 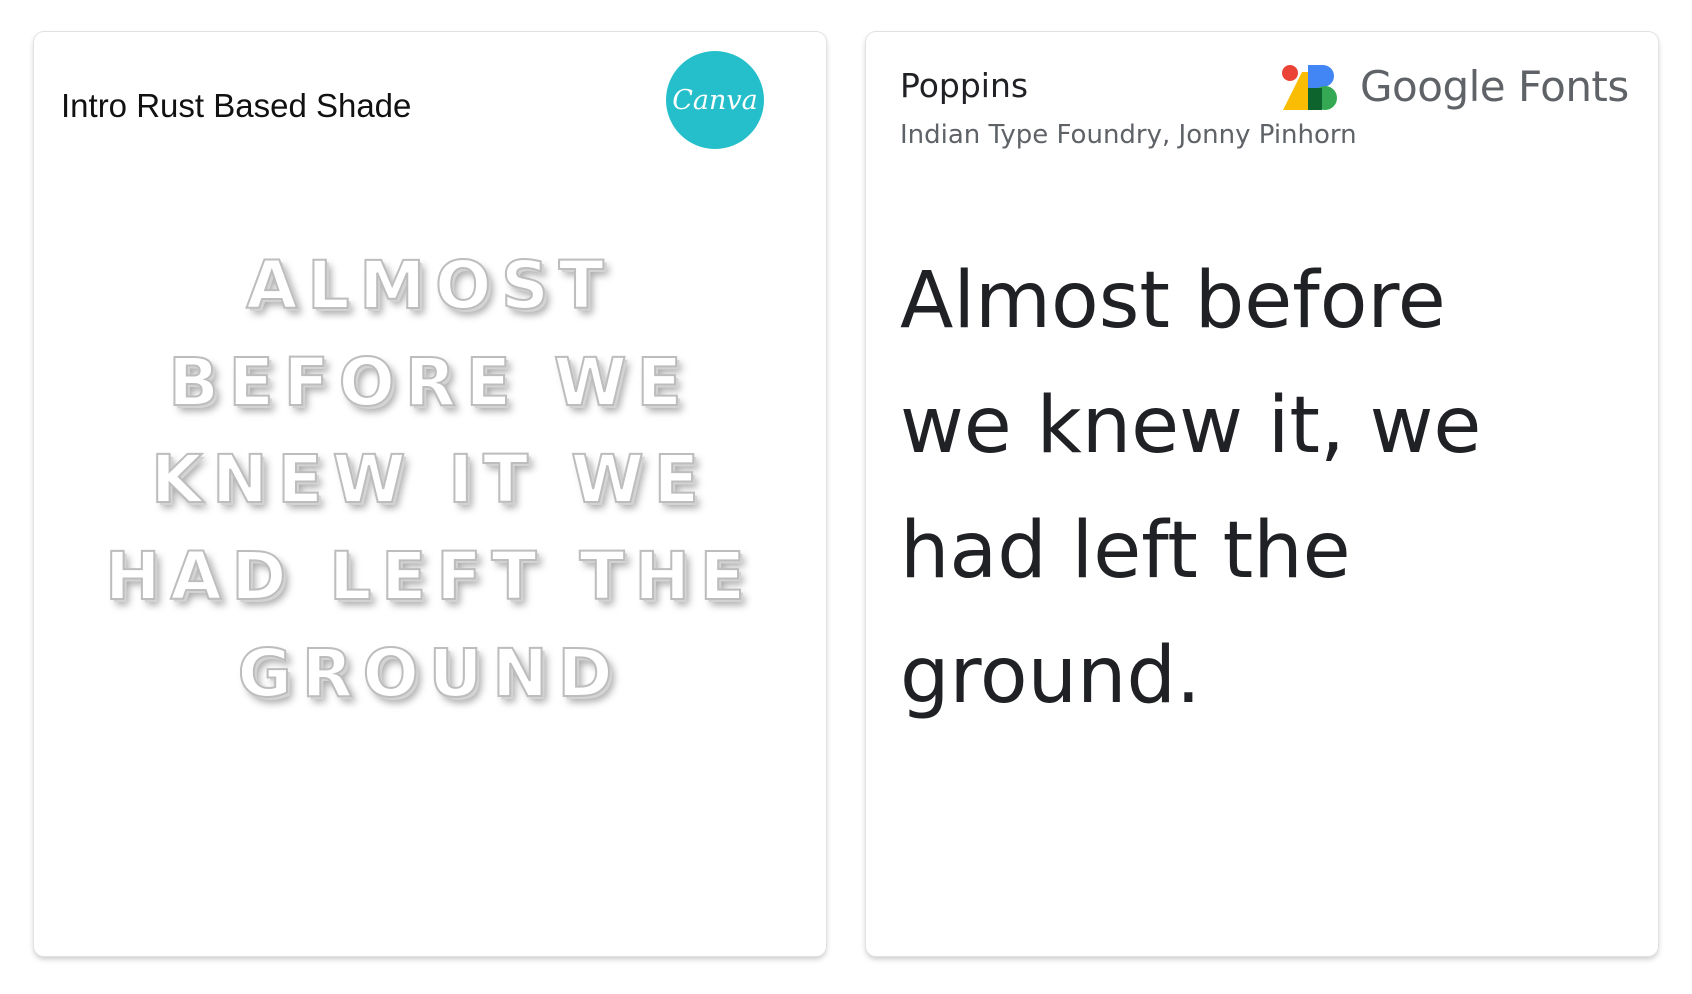 What do you see at coordinates (236, 105) in the screenshot?
I see `font-title: Intro Rust Based Shade` at bounding box center [236, 105].